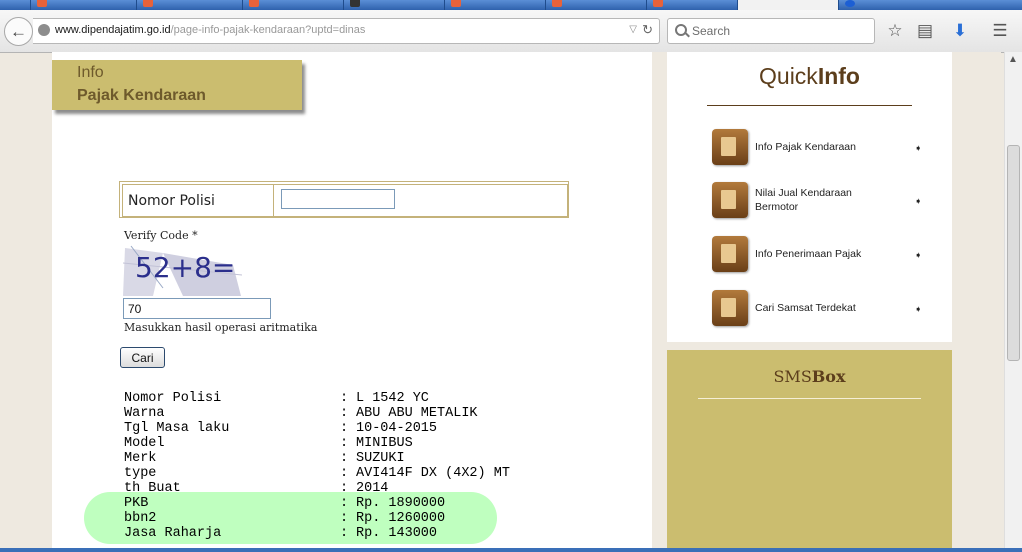 This screenshot has height=552, width=1022. I want to click on result-key: th Buat, so click(152, 488).